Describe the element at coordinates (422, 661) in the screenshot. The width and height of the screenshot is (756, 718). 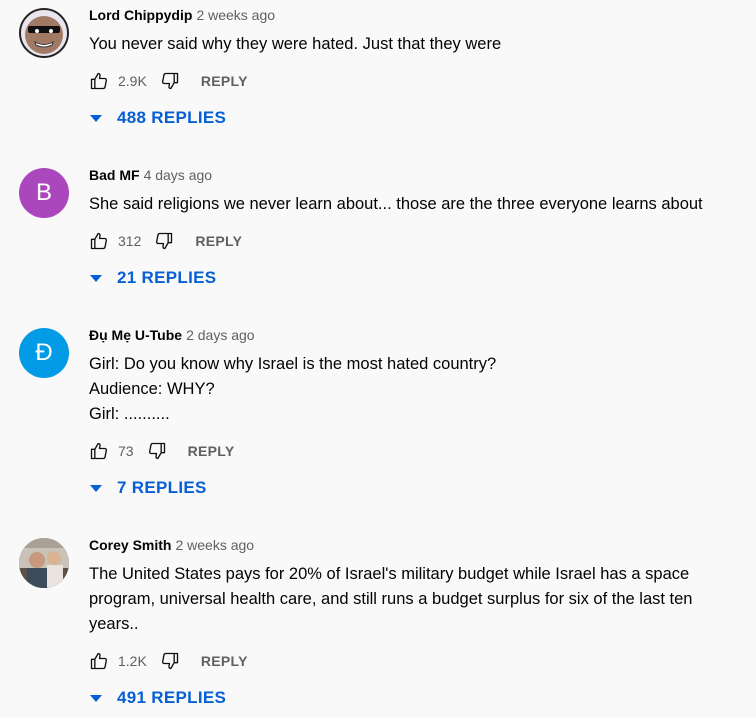
I see `comment-actions: 1.2K REPLY` at that location.